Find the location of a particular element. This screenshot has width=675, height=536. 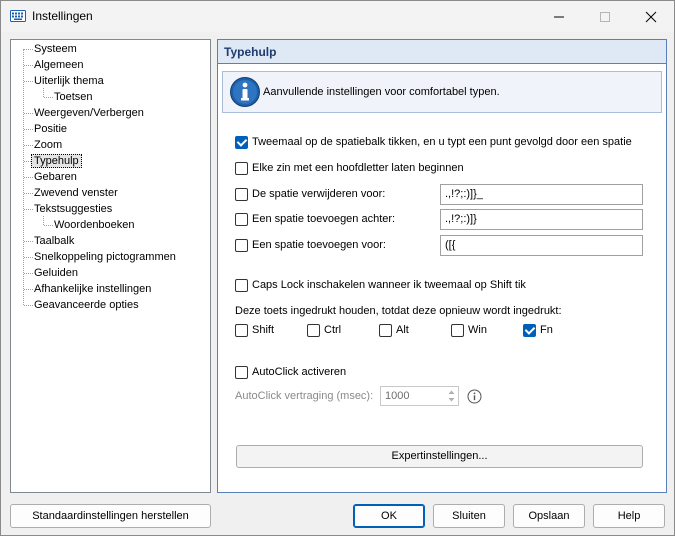

tree-item-weergeven-verbergen: Weergeven/Verbergen is located at coordinates (89, 113).